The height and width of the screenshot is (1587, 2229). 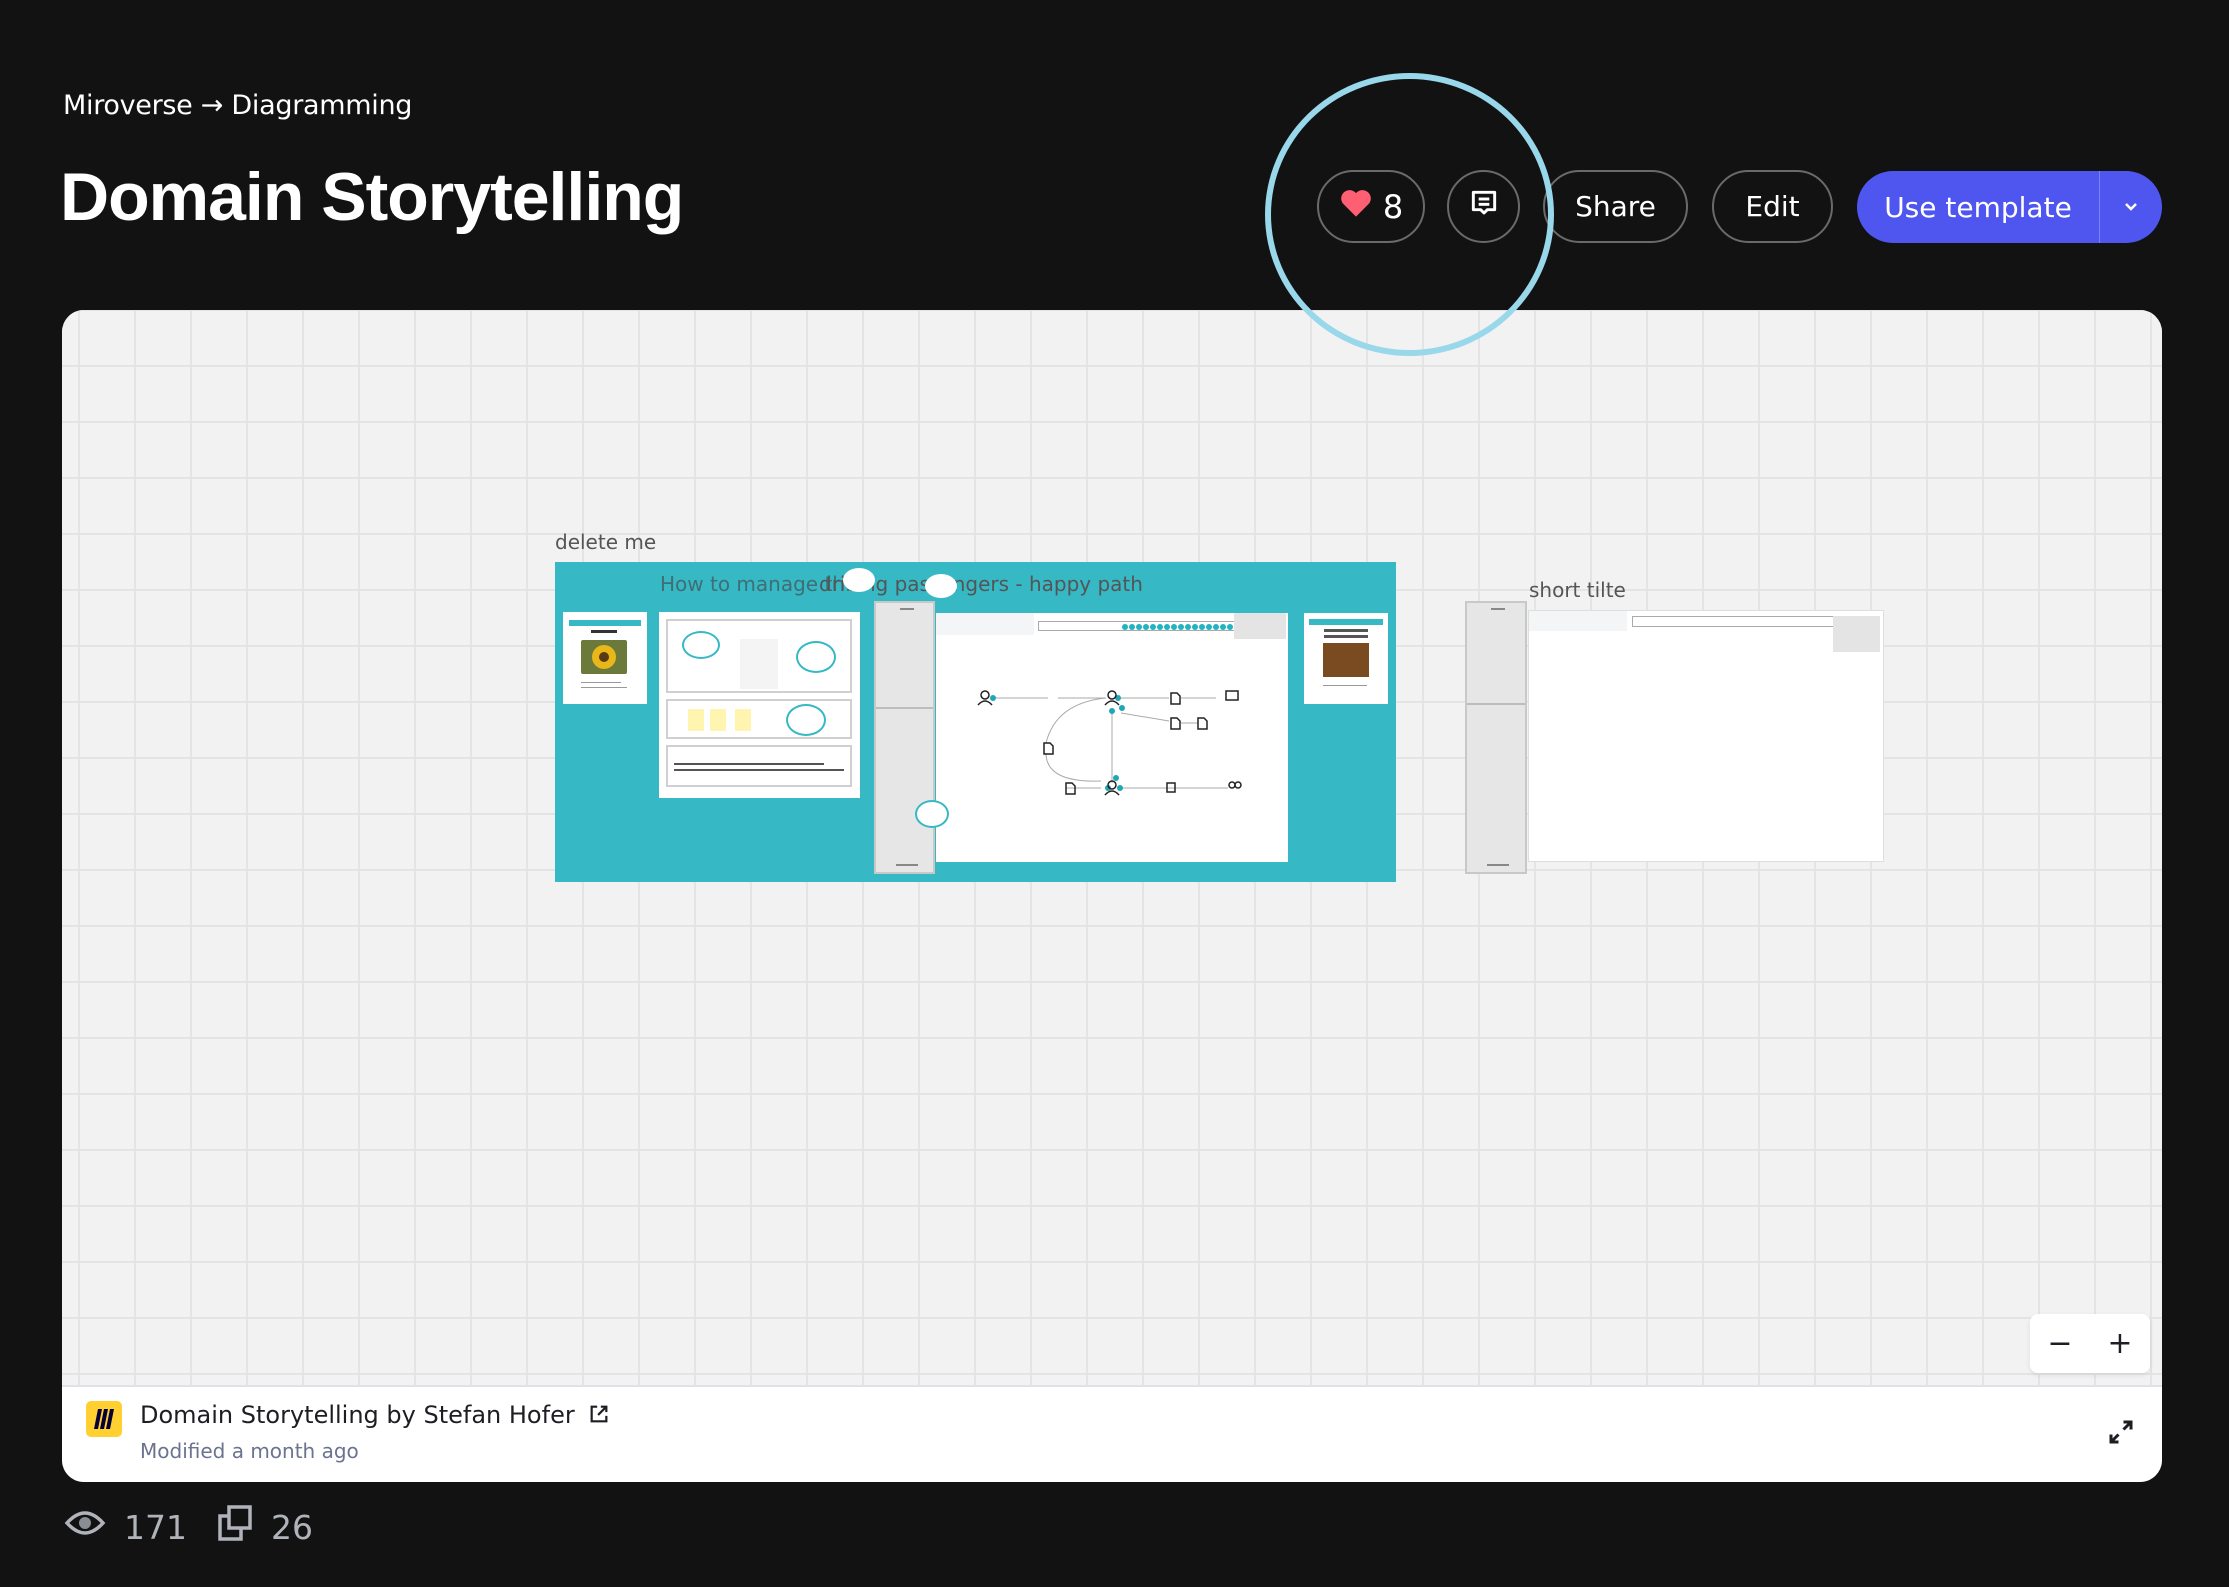 What do you see at coordinates (357, 1415) in the screenshot?
I see `board-title: Domain Storytelling by Stefan Hofer` at bounding box center [357, 1415].